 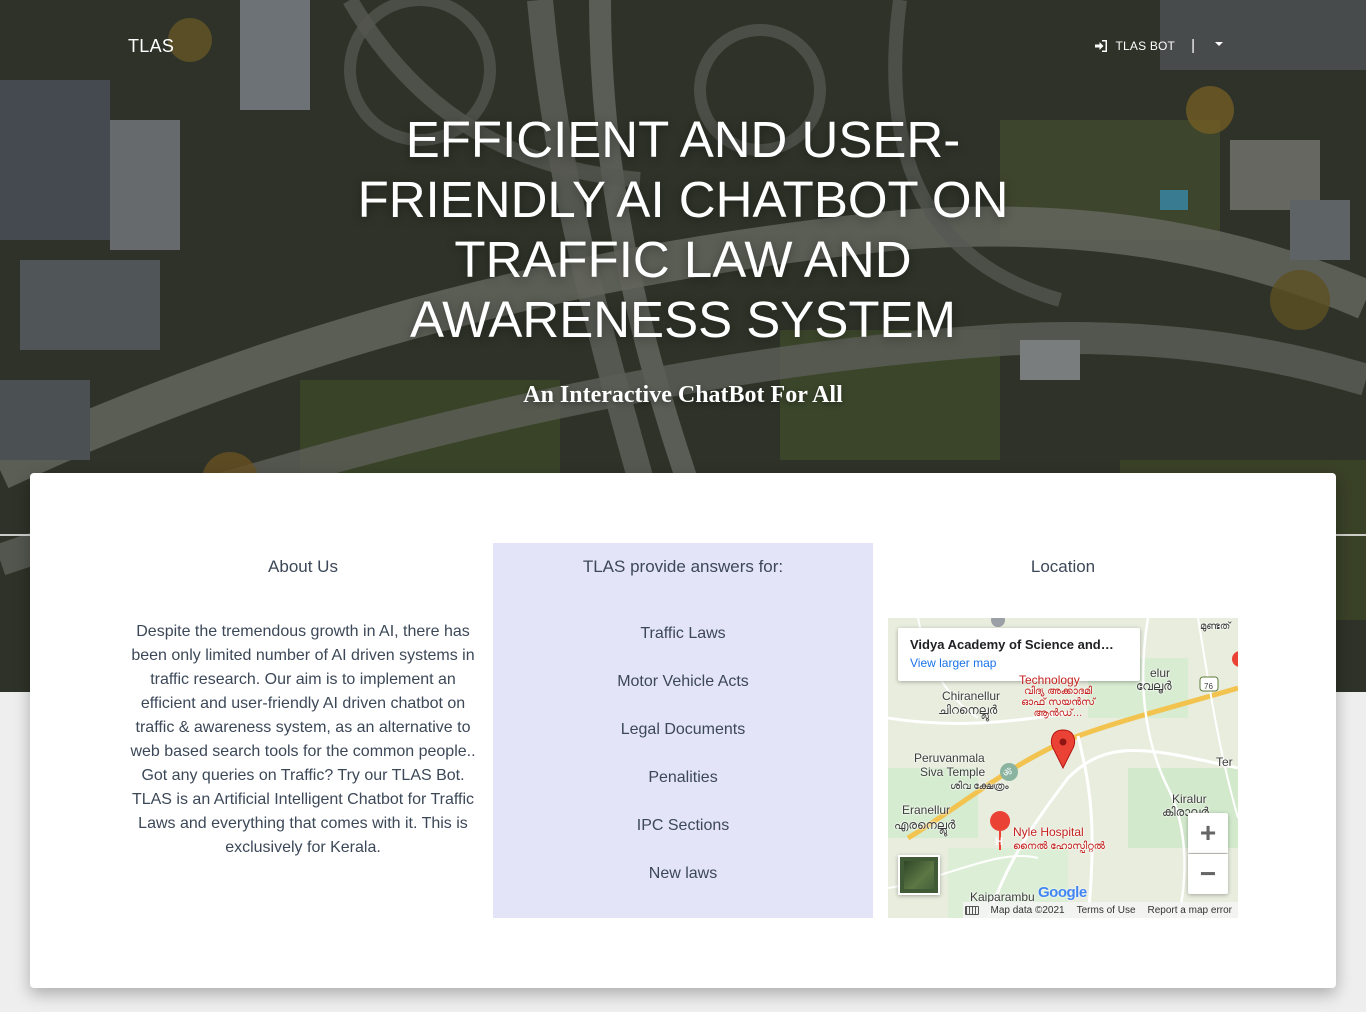 What do you see at coordinates (1101, 46) in the screenshot?
I see `sign-in-icon` at bounding box center [1101, 46].